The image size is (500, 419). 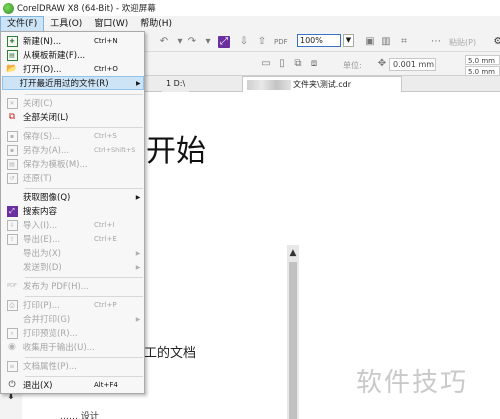 I want to click on menu-item-send-to: 发送到(D) ▶, so click(x=73, y=267).